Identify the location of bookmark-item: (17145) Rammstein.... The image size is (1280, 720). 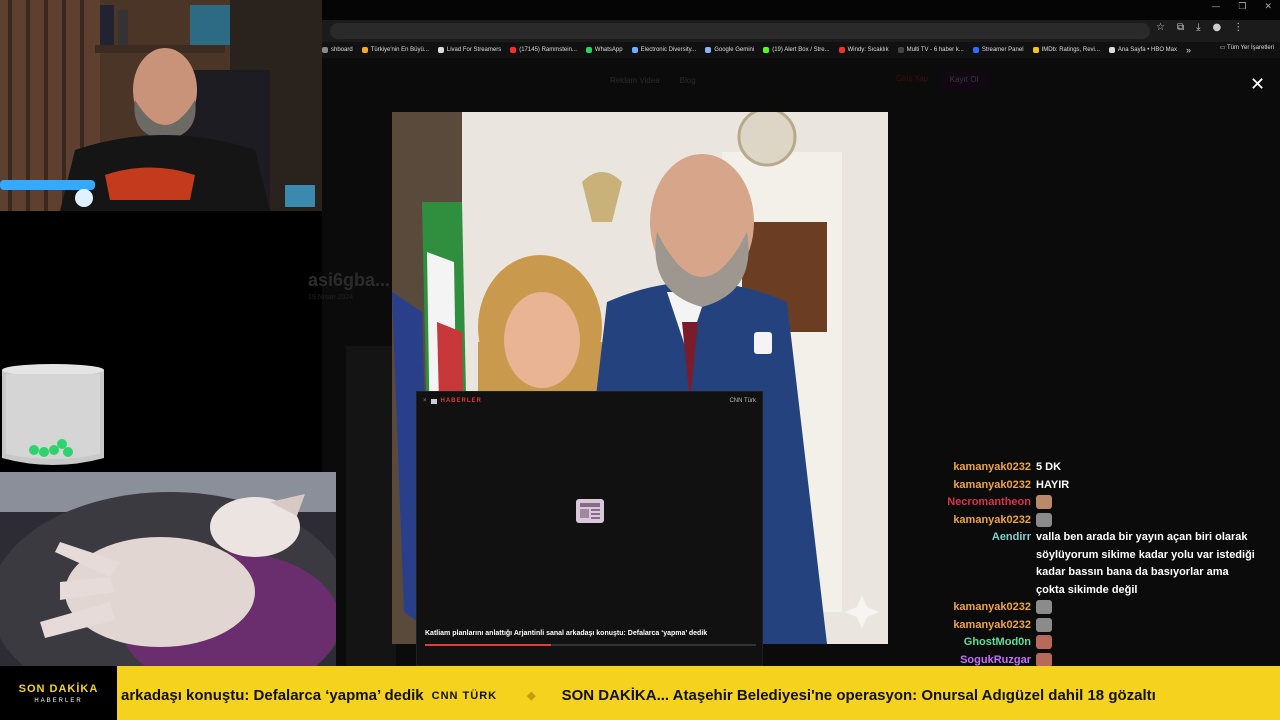
(543, 50).